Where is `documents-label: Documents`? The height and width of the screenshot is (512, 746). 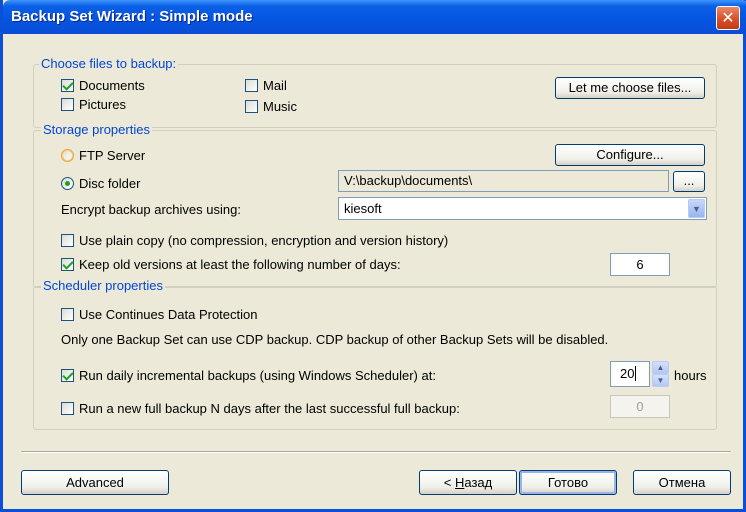 documents-label: Documents is located at coordinates (112, 85).